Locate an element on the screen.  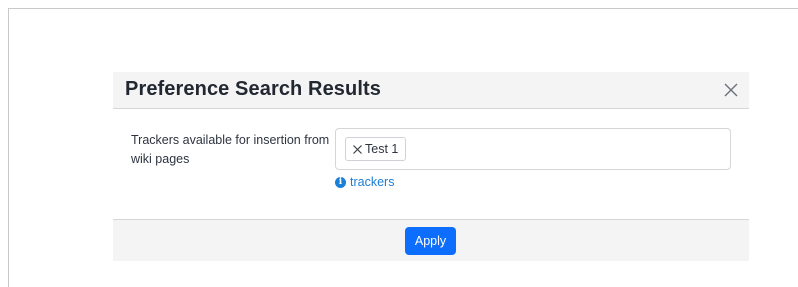
close-icon is located at coordinates (731, 90).